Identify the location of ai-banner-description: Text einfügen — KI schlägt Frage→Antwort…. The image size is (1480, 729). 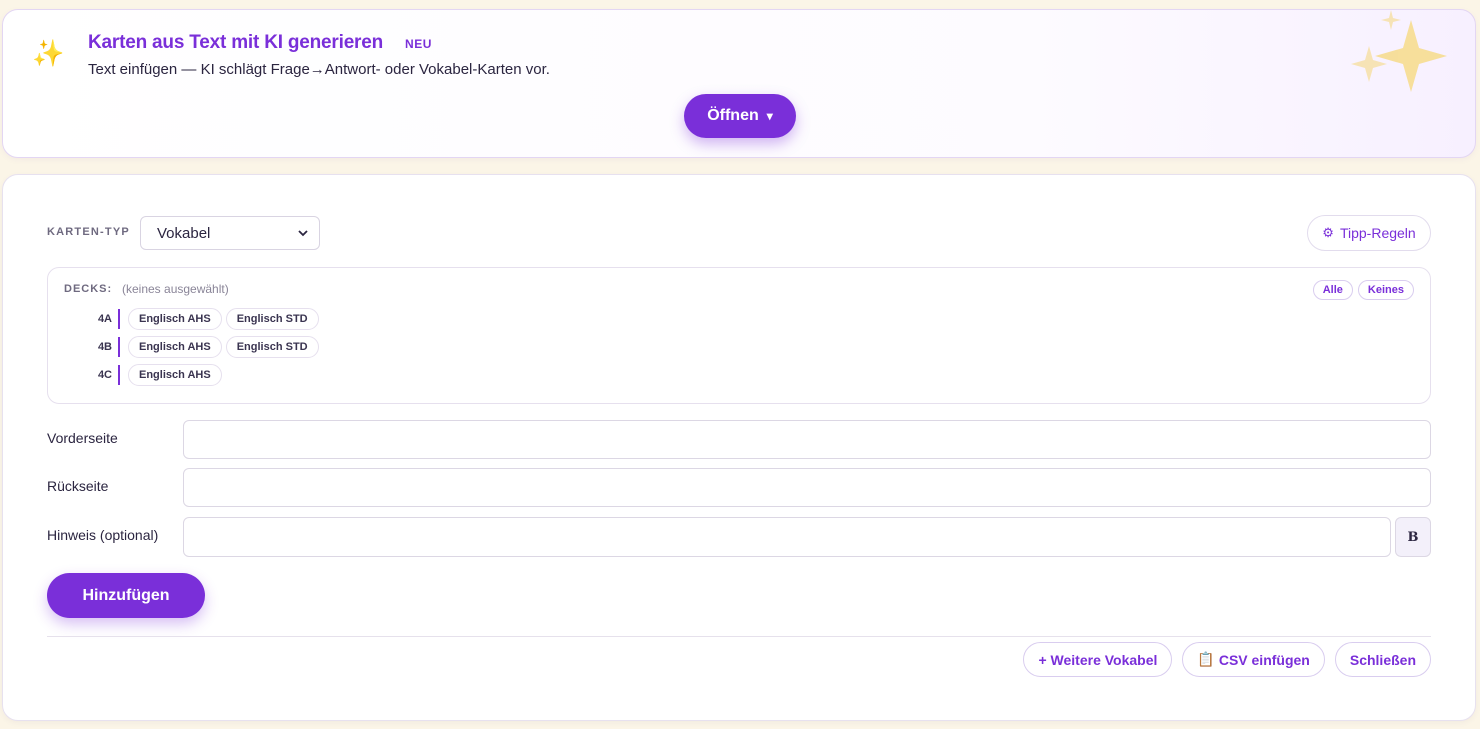
(319, 69).